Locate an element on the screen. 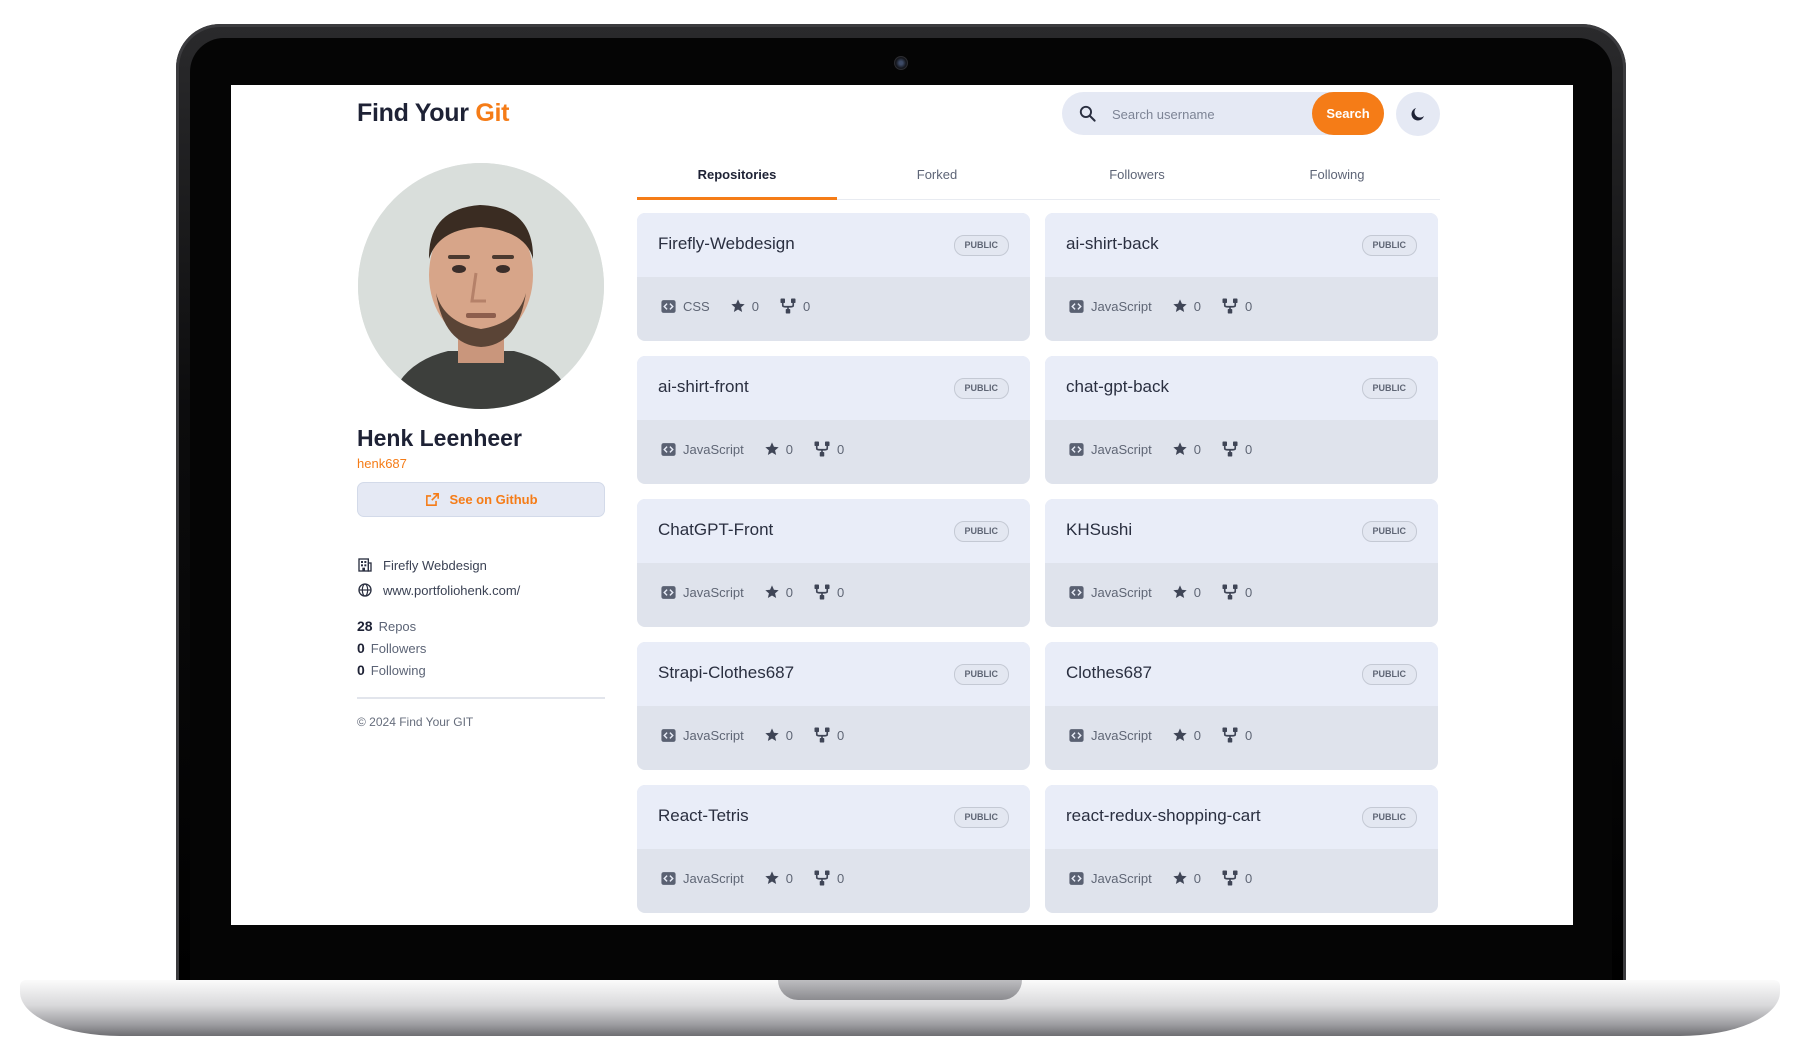 This screenshot has height=1063, width=1797. theme-toggle-button is located at coordinates (1418, 114).